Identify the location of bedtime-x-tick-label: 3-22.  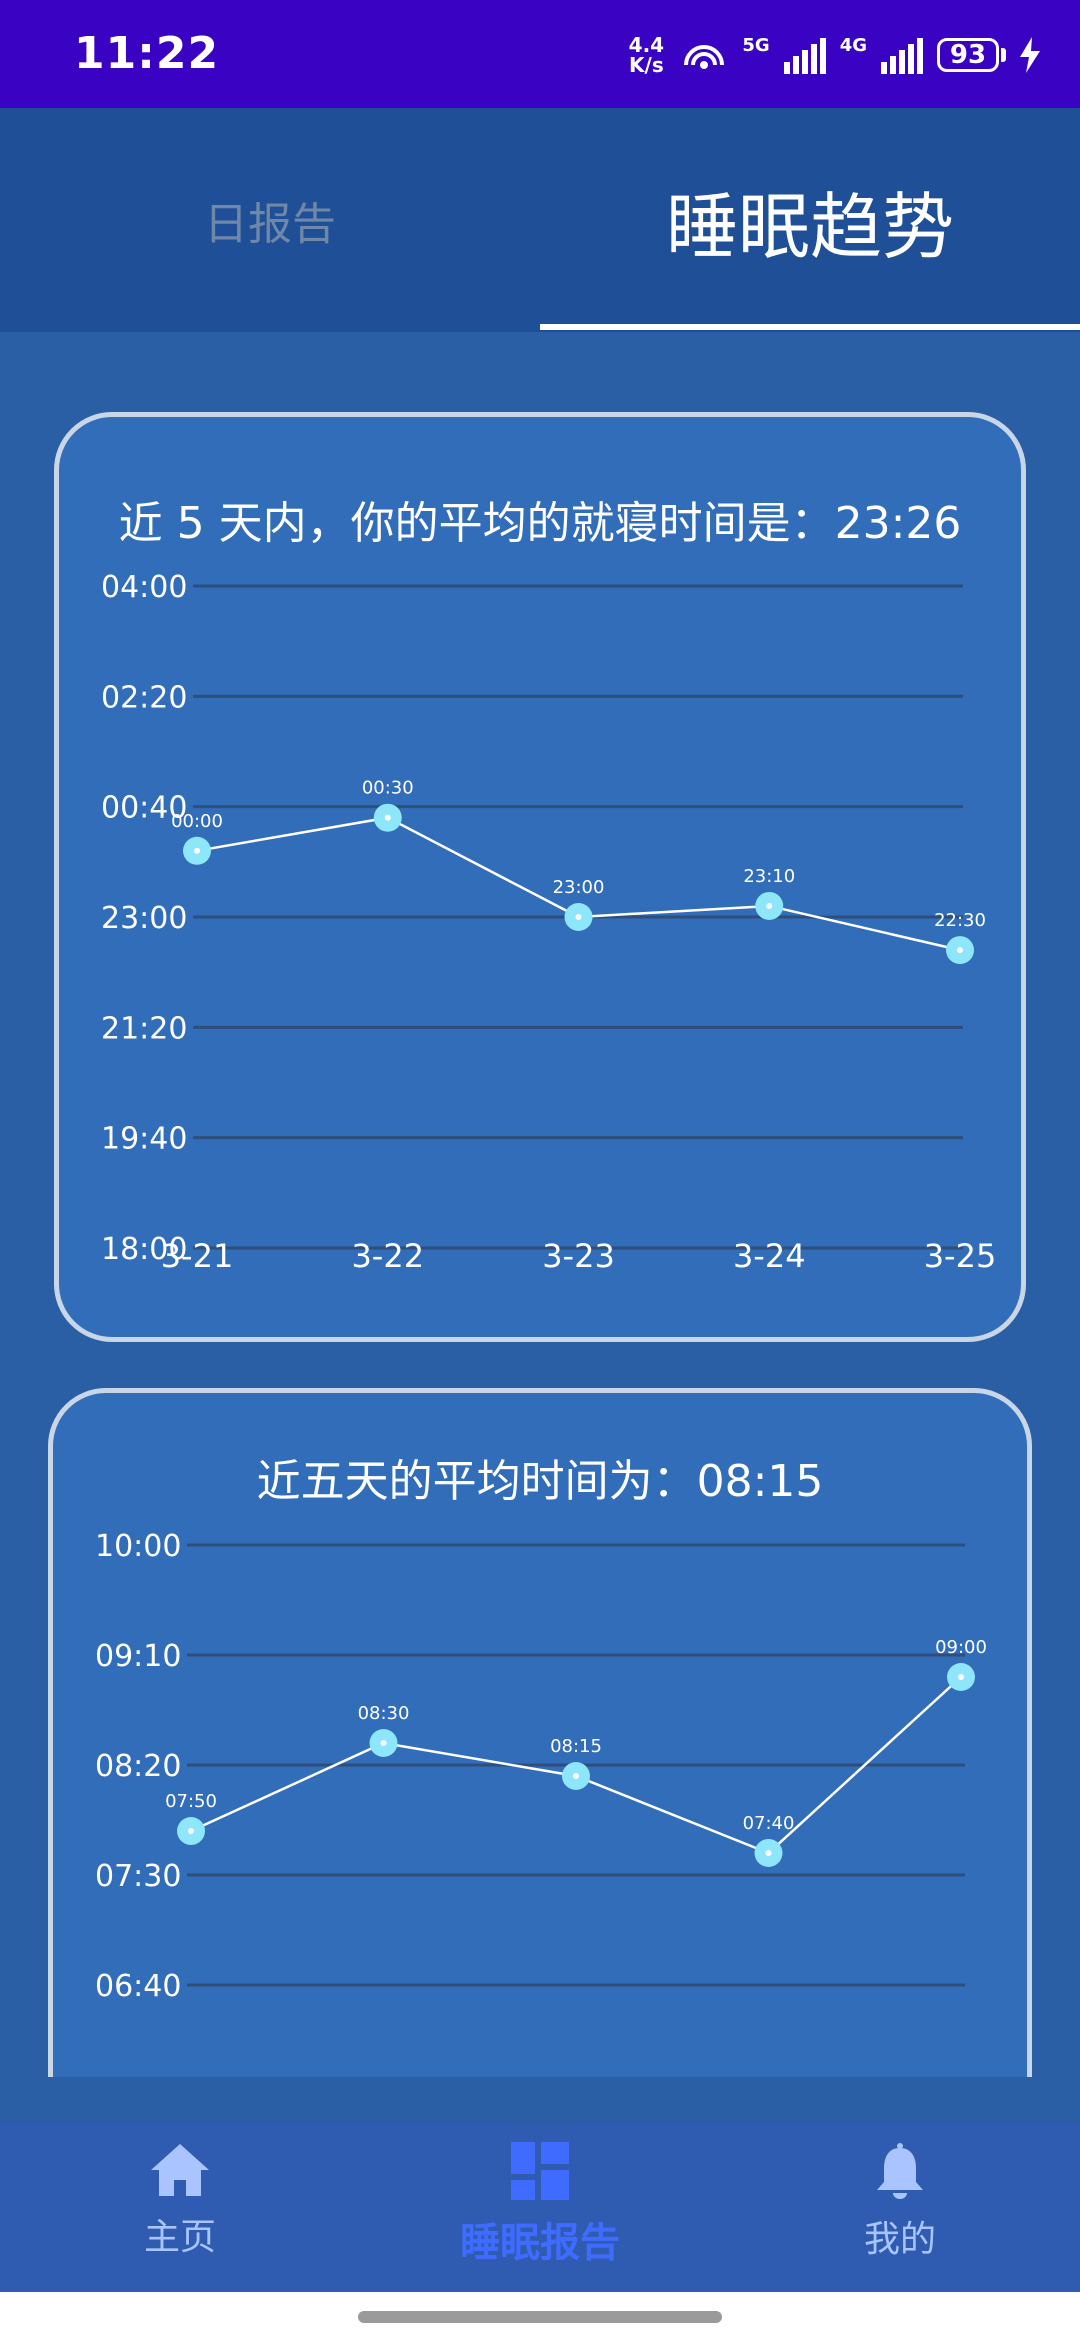
(387, 1256).